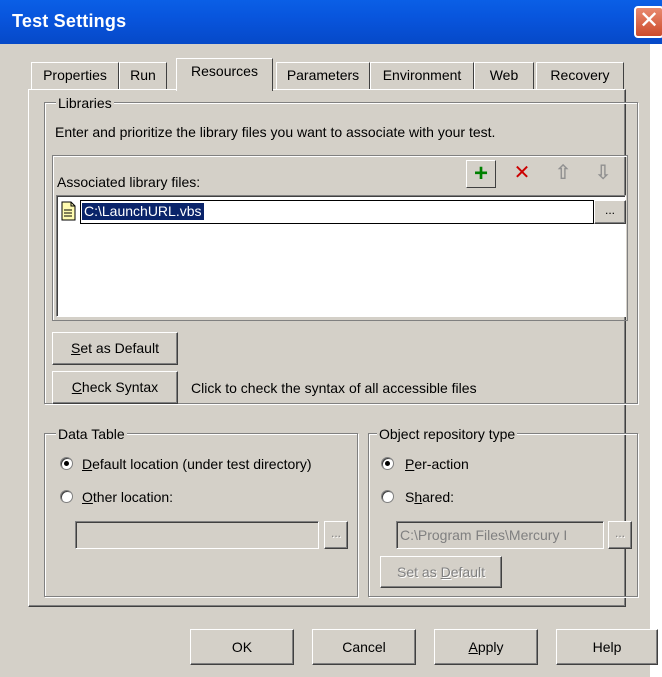 The image size is (662, 677). I want to click on tab-label: Web, so click(504, 75).